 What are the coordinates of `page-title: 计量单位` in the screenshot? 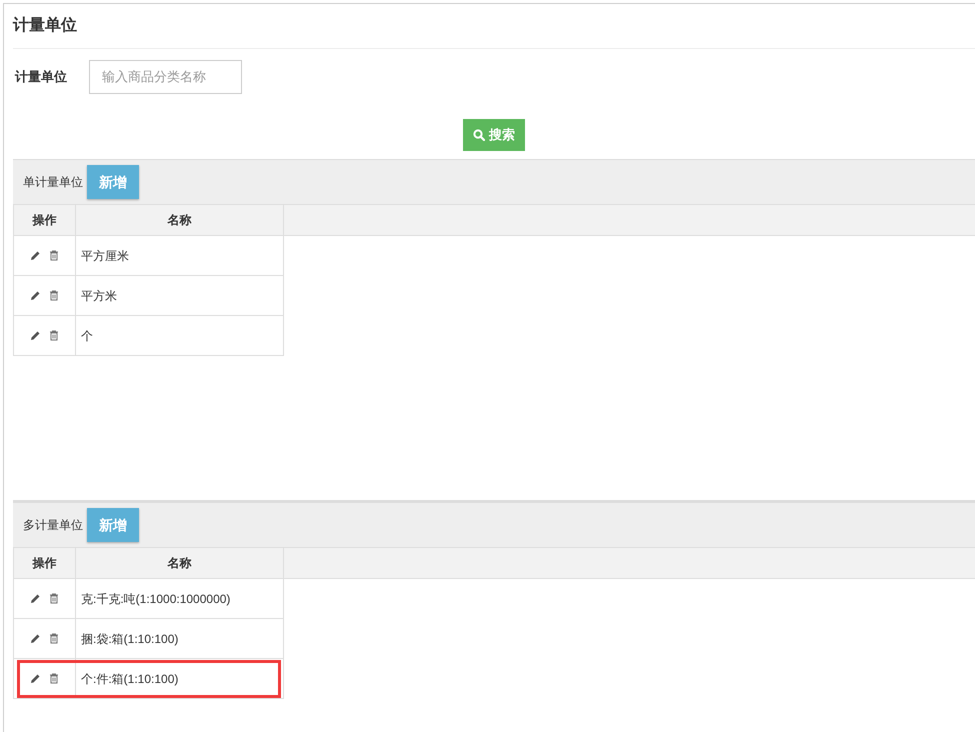 It's located at (45, 26).